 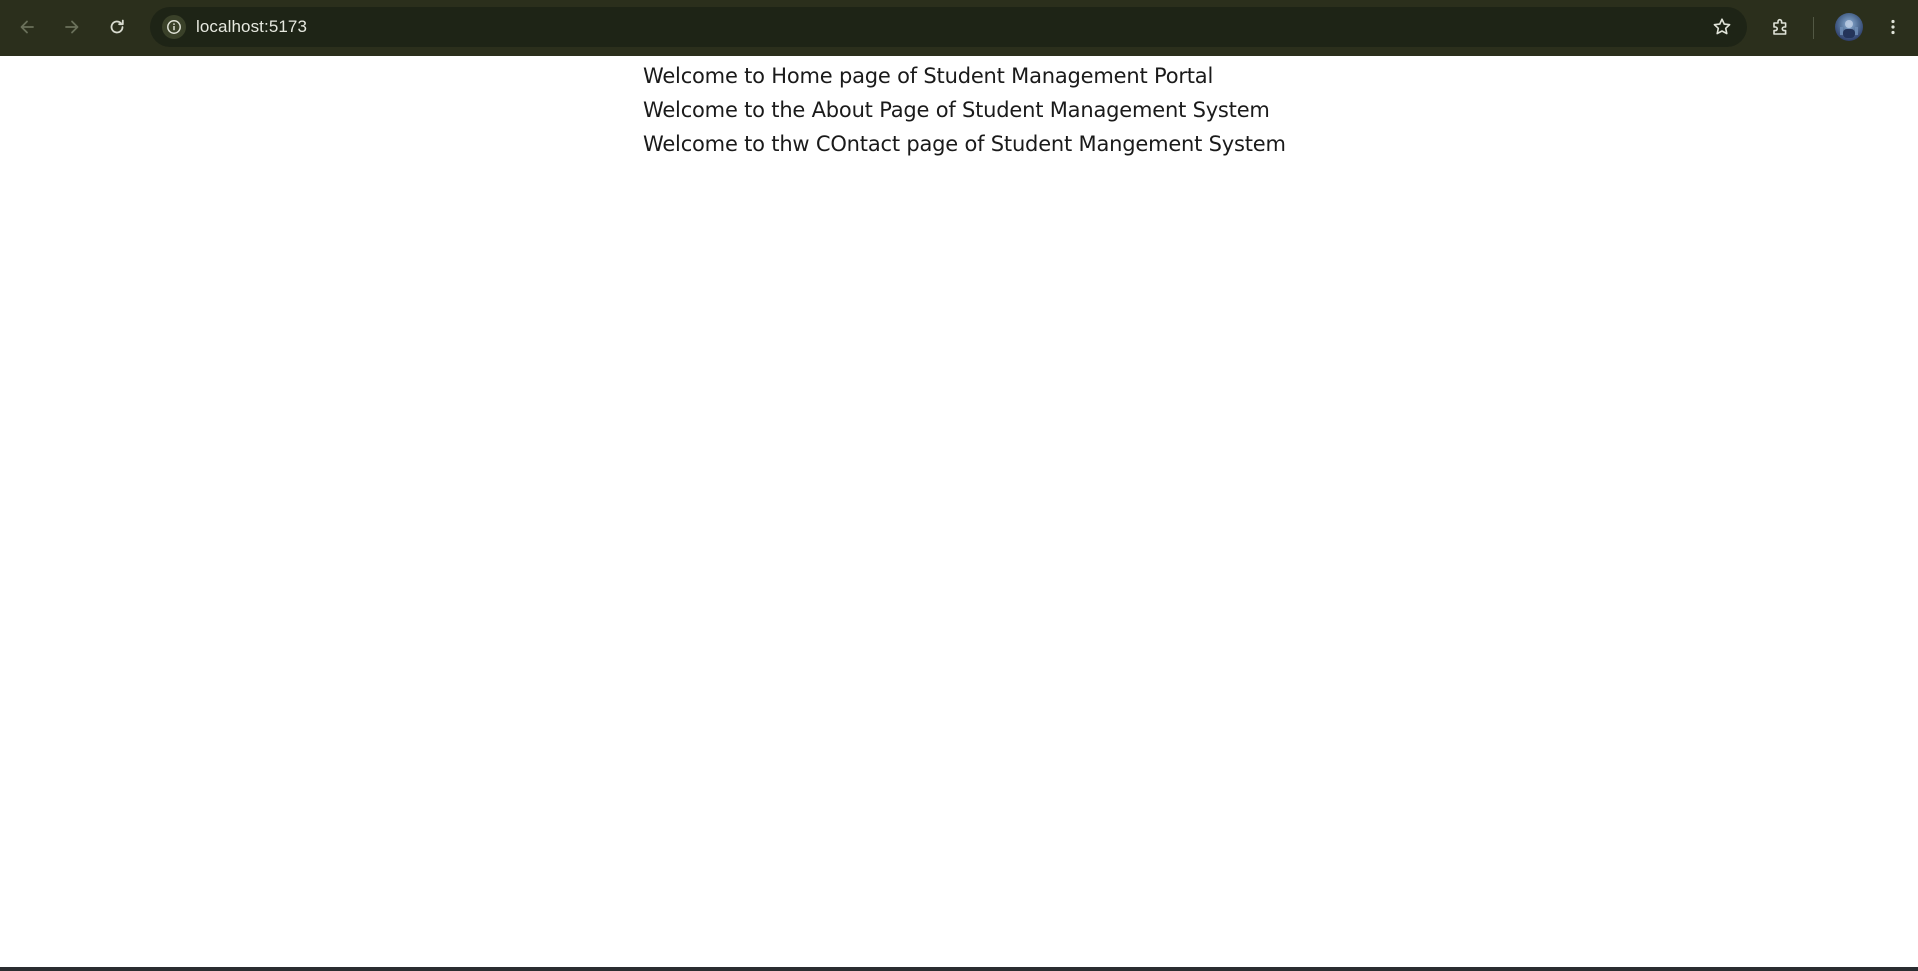 I want to click on bookmark-button, so click(x=1722, y=27).